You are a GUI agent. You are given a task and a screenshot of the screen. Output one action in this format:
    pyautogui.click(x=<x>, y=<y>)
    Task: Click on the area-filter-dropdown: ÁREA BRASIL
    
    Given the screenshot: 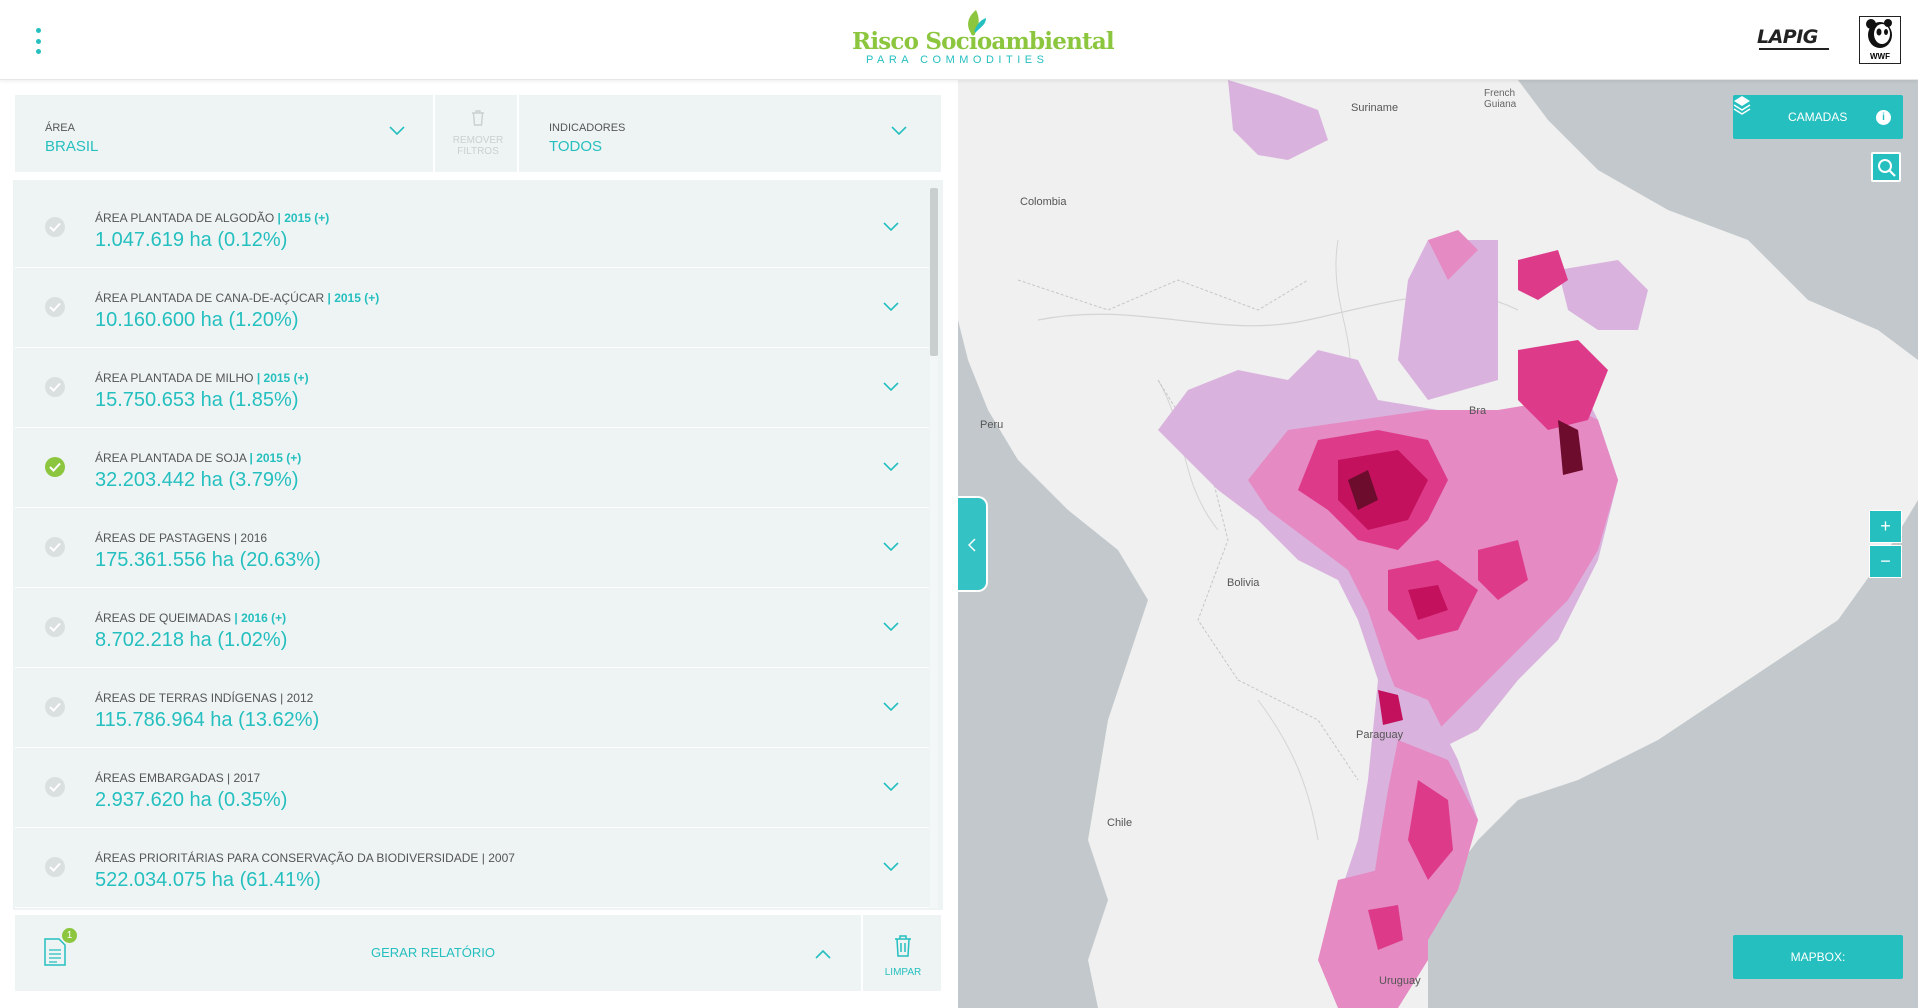 What is the action you would take?
    pyautogui.click(x=225, y=133)
    